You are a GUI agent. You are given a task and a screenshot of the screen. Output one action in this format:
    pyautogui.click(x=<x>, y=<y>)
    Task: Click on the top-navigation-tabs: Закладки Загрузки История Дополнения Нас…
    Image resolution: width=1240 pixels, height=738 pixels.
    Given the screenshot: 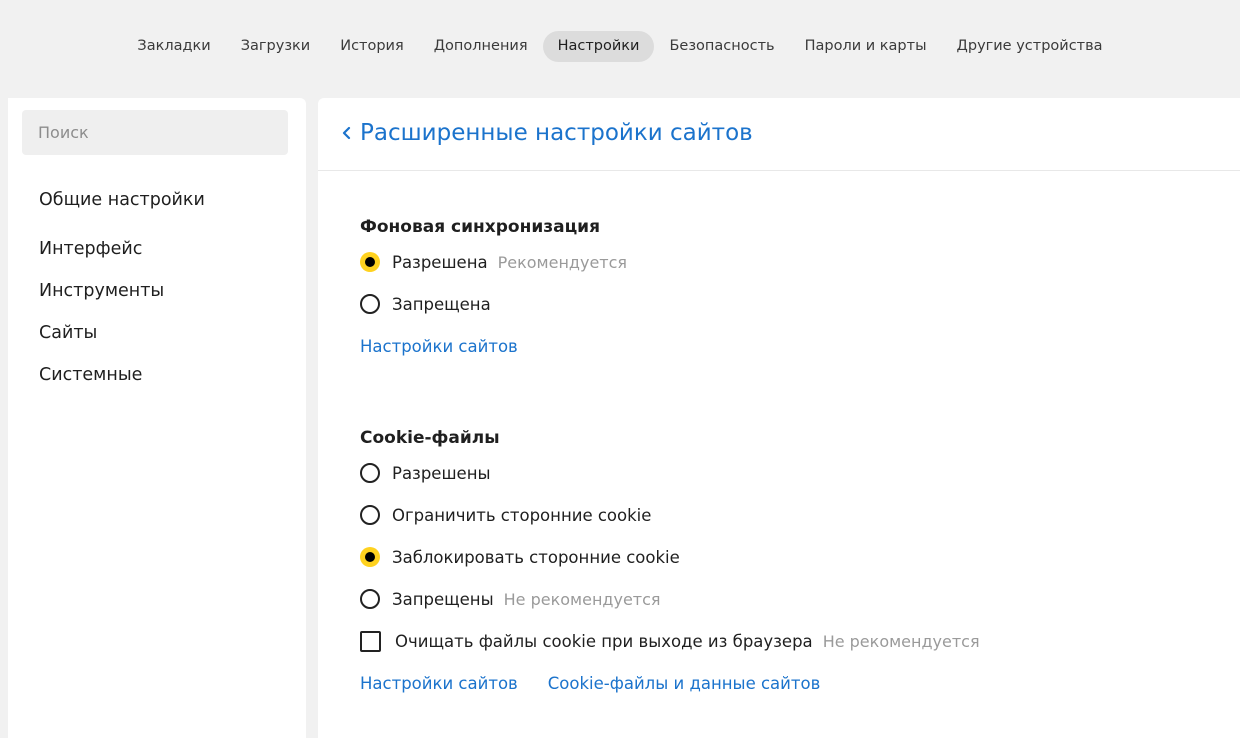 What is the action you would take?
    pyautogui.click(x=620, y=46)
    